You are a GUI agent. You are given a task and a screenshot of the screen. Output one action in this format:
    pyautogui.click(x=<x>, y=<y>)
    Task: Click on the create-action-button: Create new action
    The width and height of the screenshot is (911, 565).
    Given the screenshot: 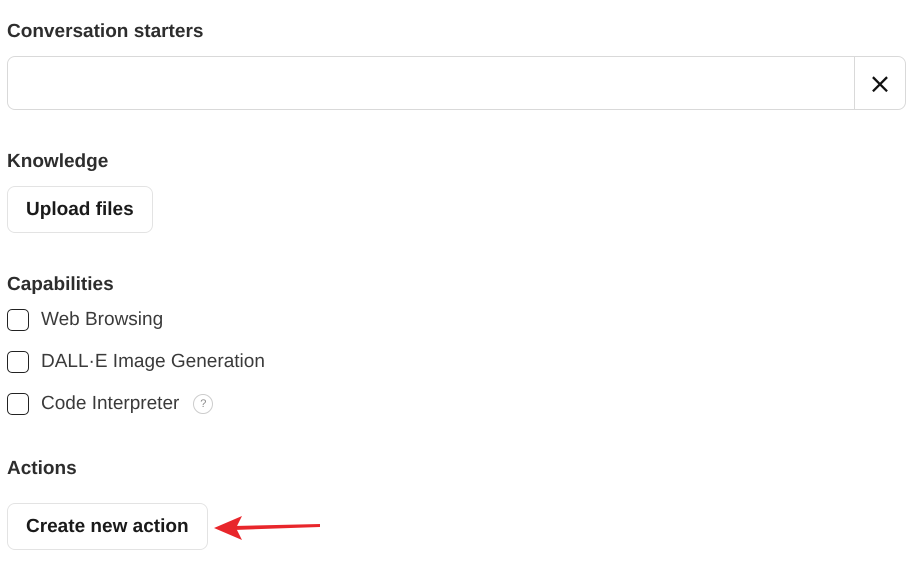 What is the action you would take?
    pyautogui.click(x=107, y=526)
    